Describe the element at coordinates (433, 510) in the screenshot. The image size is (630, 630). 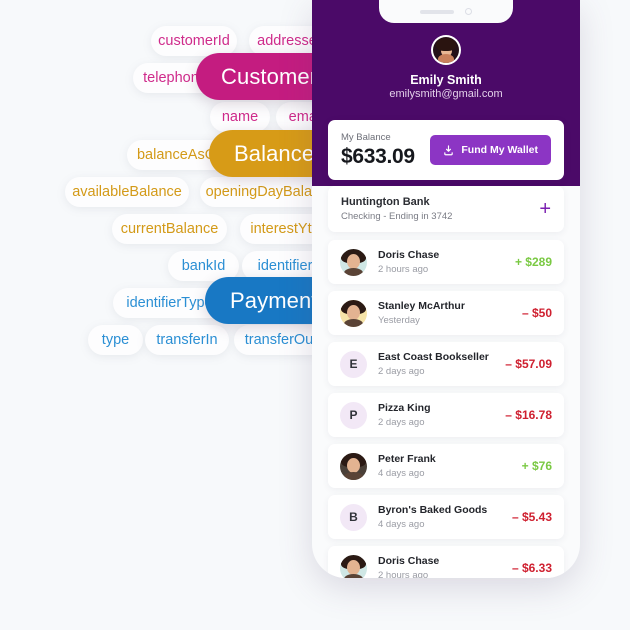
I see `transaction-name: Byron's Baked Goods` at that location.